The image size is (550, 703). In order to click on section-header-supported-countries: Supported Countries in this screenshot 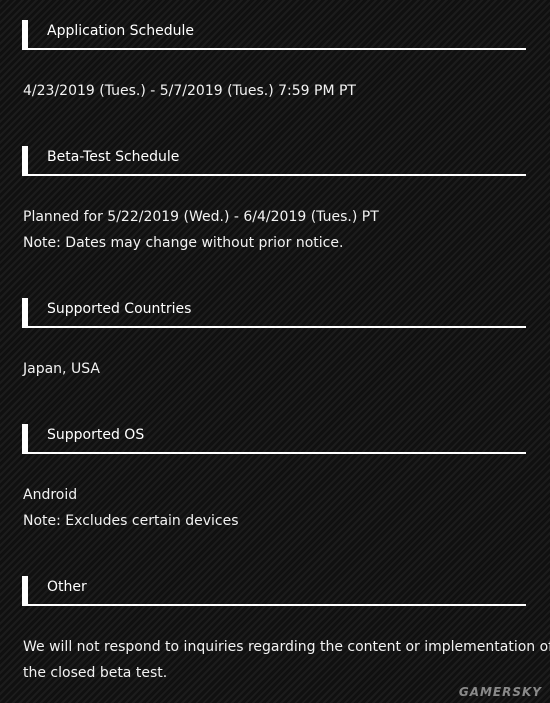, I will do `click(274, 313)`.